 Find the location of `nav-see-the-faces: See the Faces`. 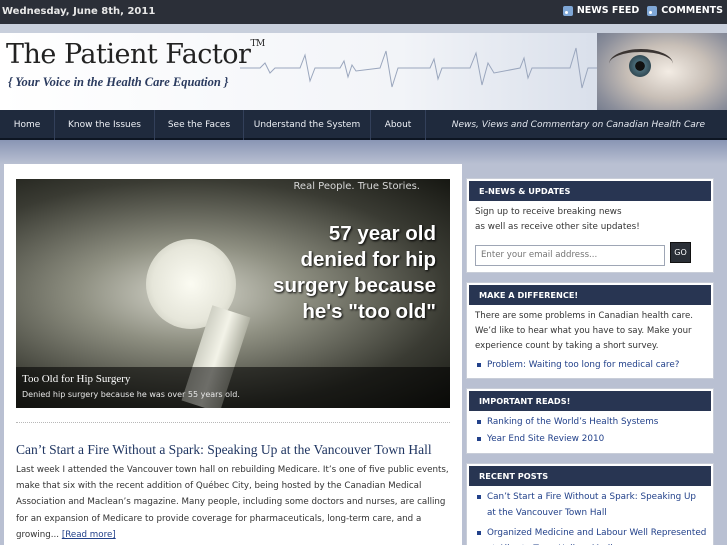

nav-see-the-faces: See the Faces is located at coordinates (199, 125).